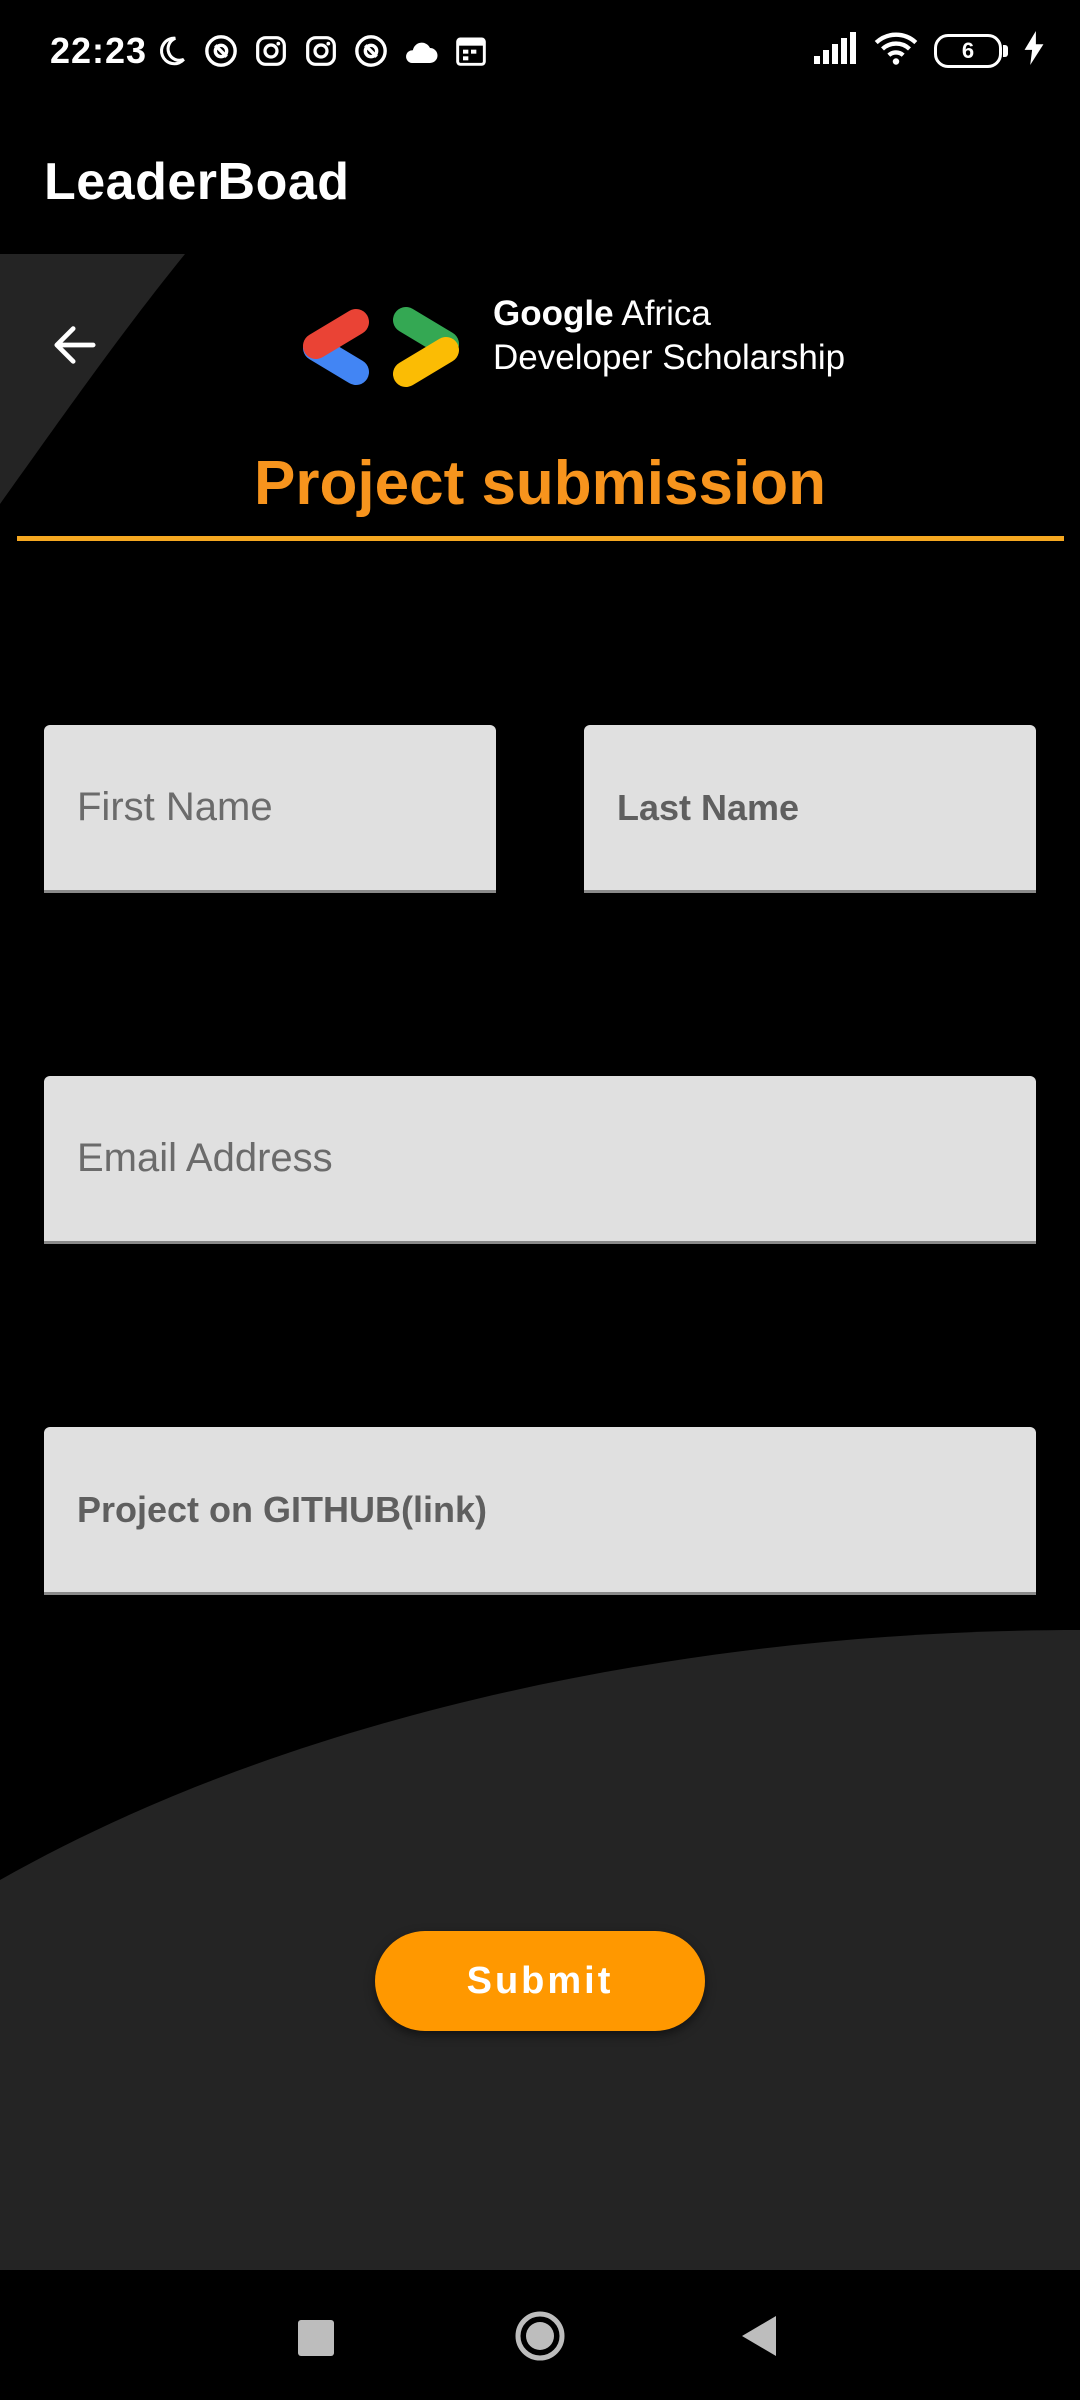 This screenshot has height=2400, width=1080. I want to click on battery-level: 6, so click(968, 50).